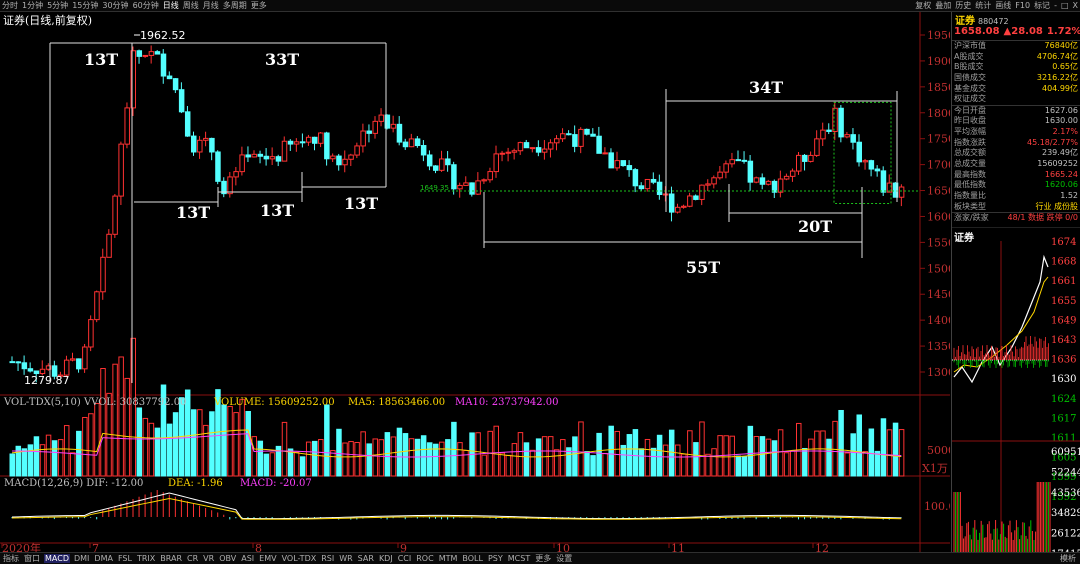 This screenshot has height=564, width=1080. What do you see at coordinates (171, 558) in the screenshot?
I see `indicator-tab: BRAR` at bounding box center [171, 558].